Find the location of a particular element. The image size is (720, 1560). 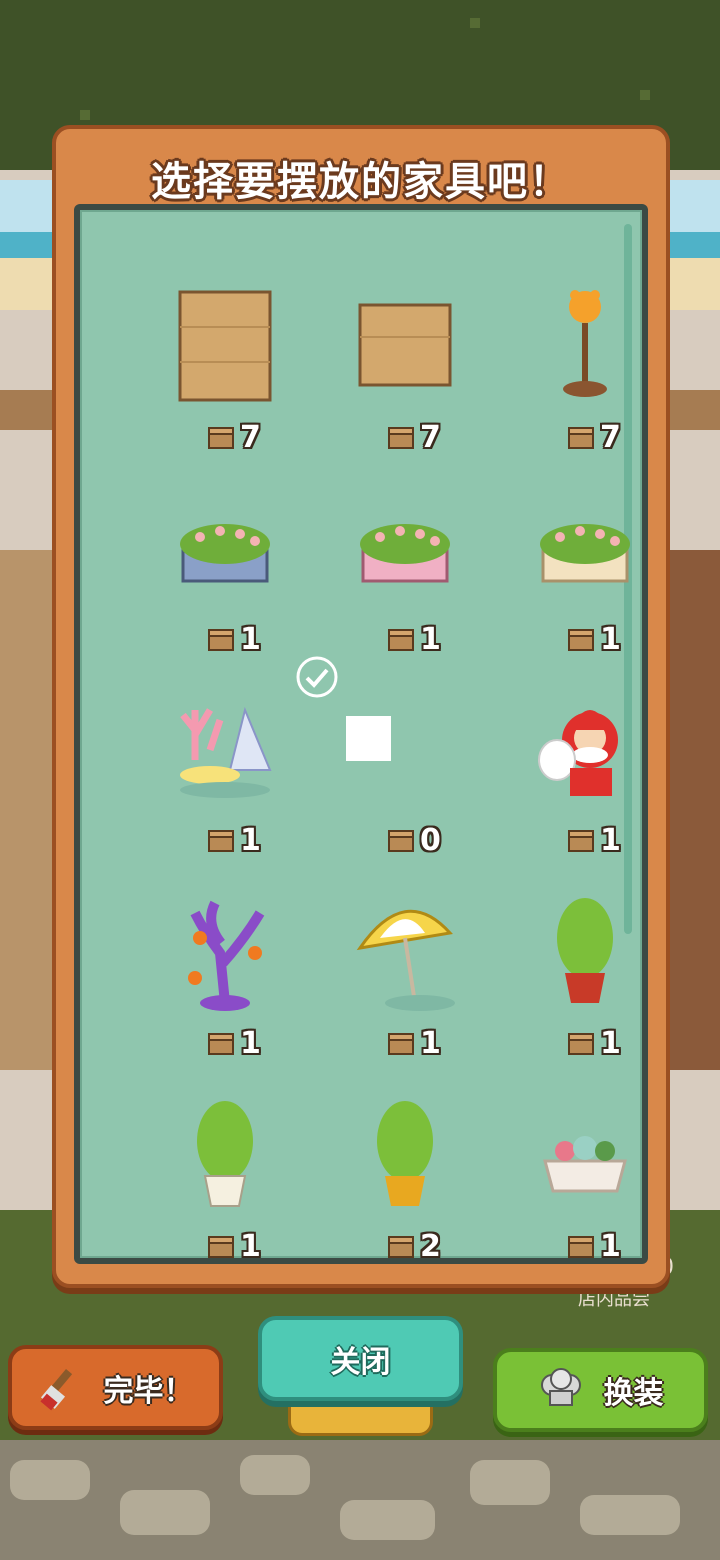

close-button: 关闭 is located at coordinates (360, 1358).